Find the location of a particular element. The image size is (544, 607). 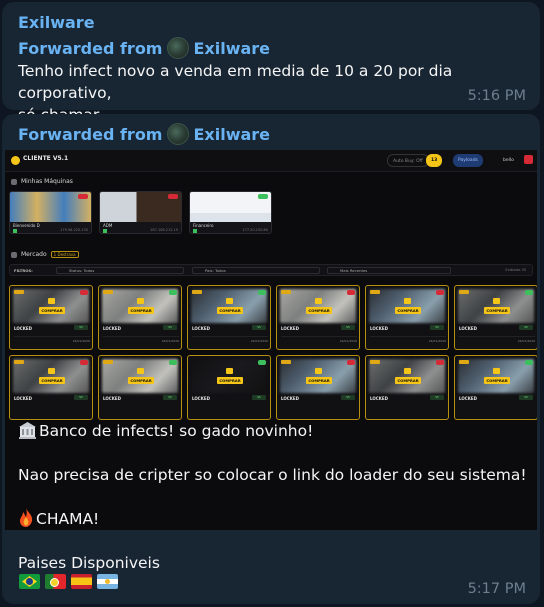

portugal-flag-icon is located at coordinates (55, 581).